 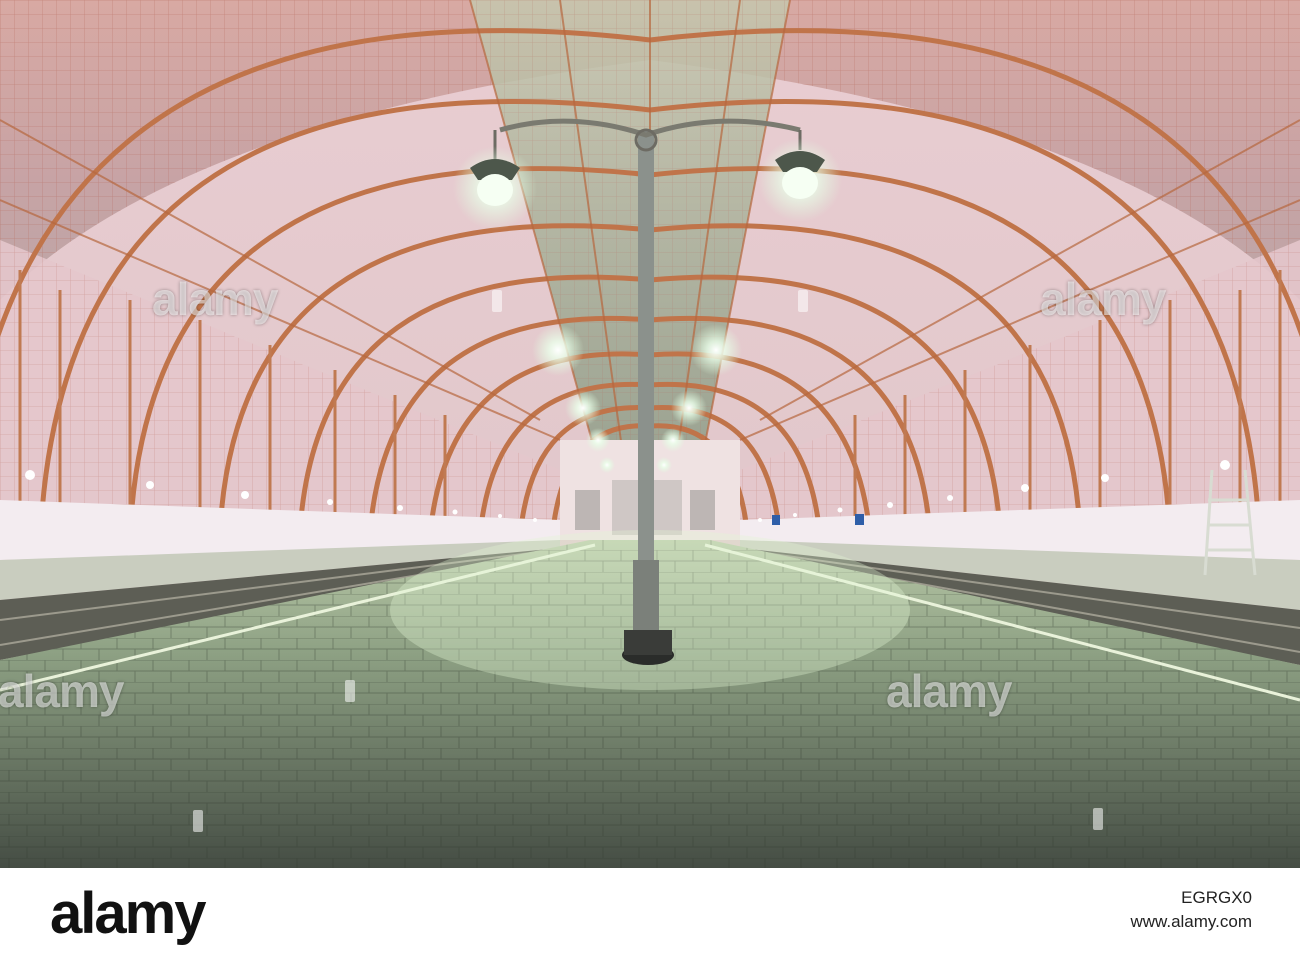 What do you see at coordinates (128, 913) in the screenshot?
I see `brand-logo: alamy` at bounding box center [128, 913].